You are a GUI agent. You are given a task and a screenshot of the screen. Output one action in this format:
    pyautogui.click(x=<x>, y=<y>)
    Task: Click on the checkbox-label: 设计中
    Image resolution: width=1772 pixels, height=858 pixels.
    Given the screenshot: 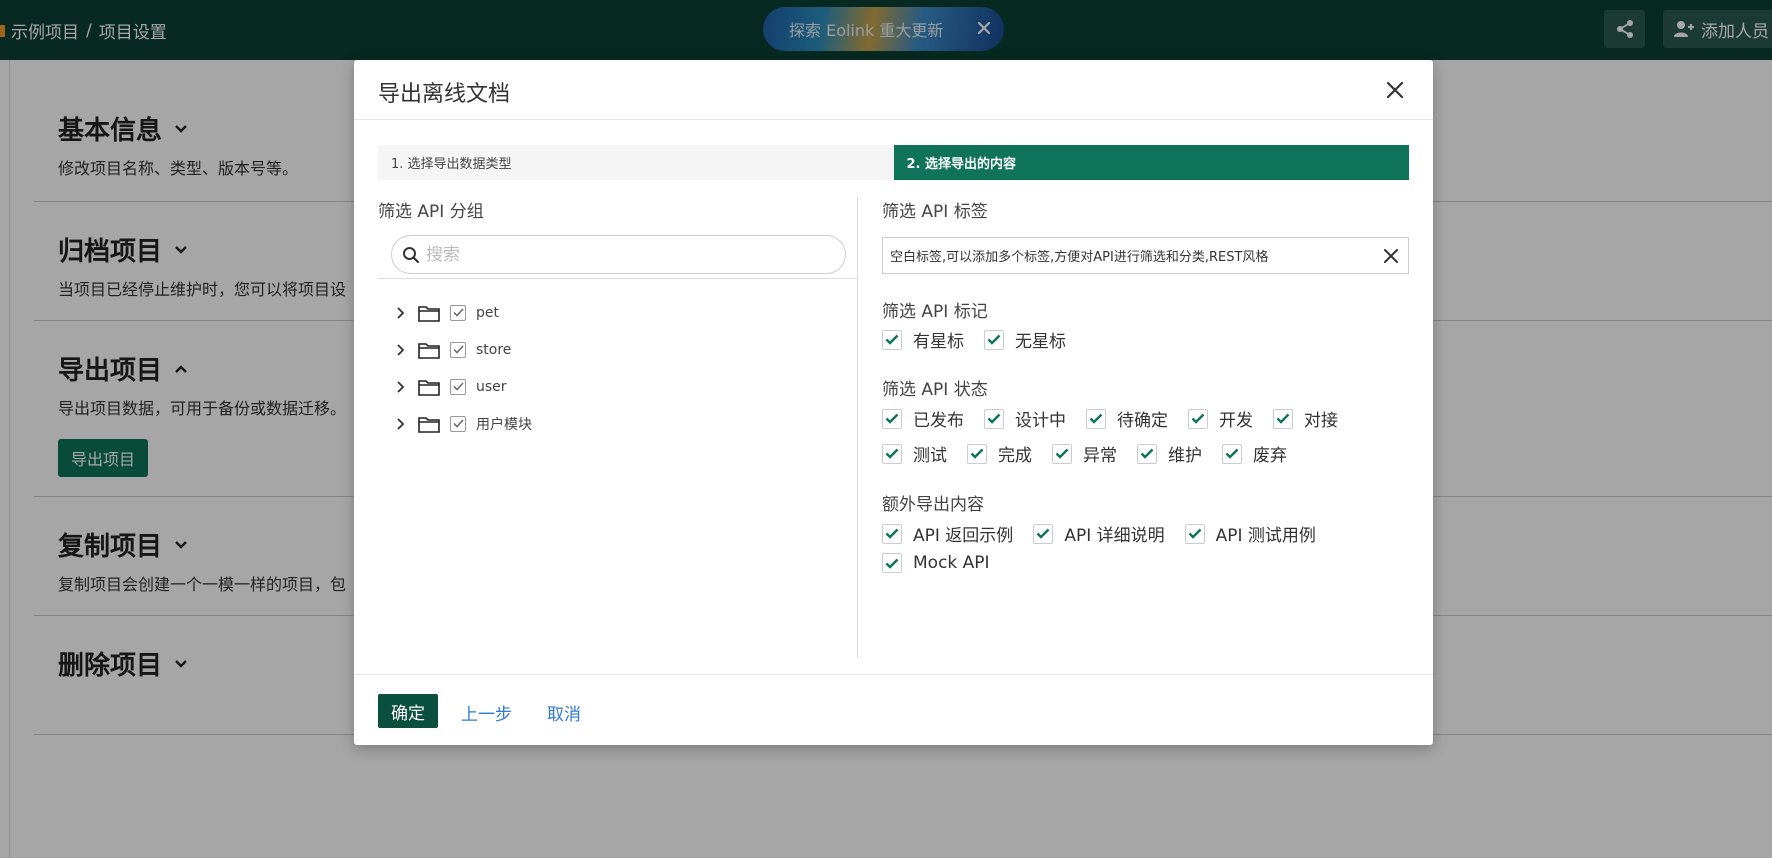 What is the action you would take?
    pyautogui.click(x=1040, y=421)
    